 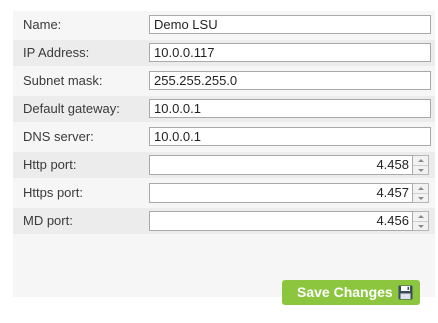 I want to click on https-port-row: Https port: 4.457, so click(x=224, y=193).